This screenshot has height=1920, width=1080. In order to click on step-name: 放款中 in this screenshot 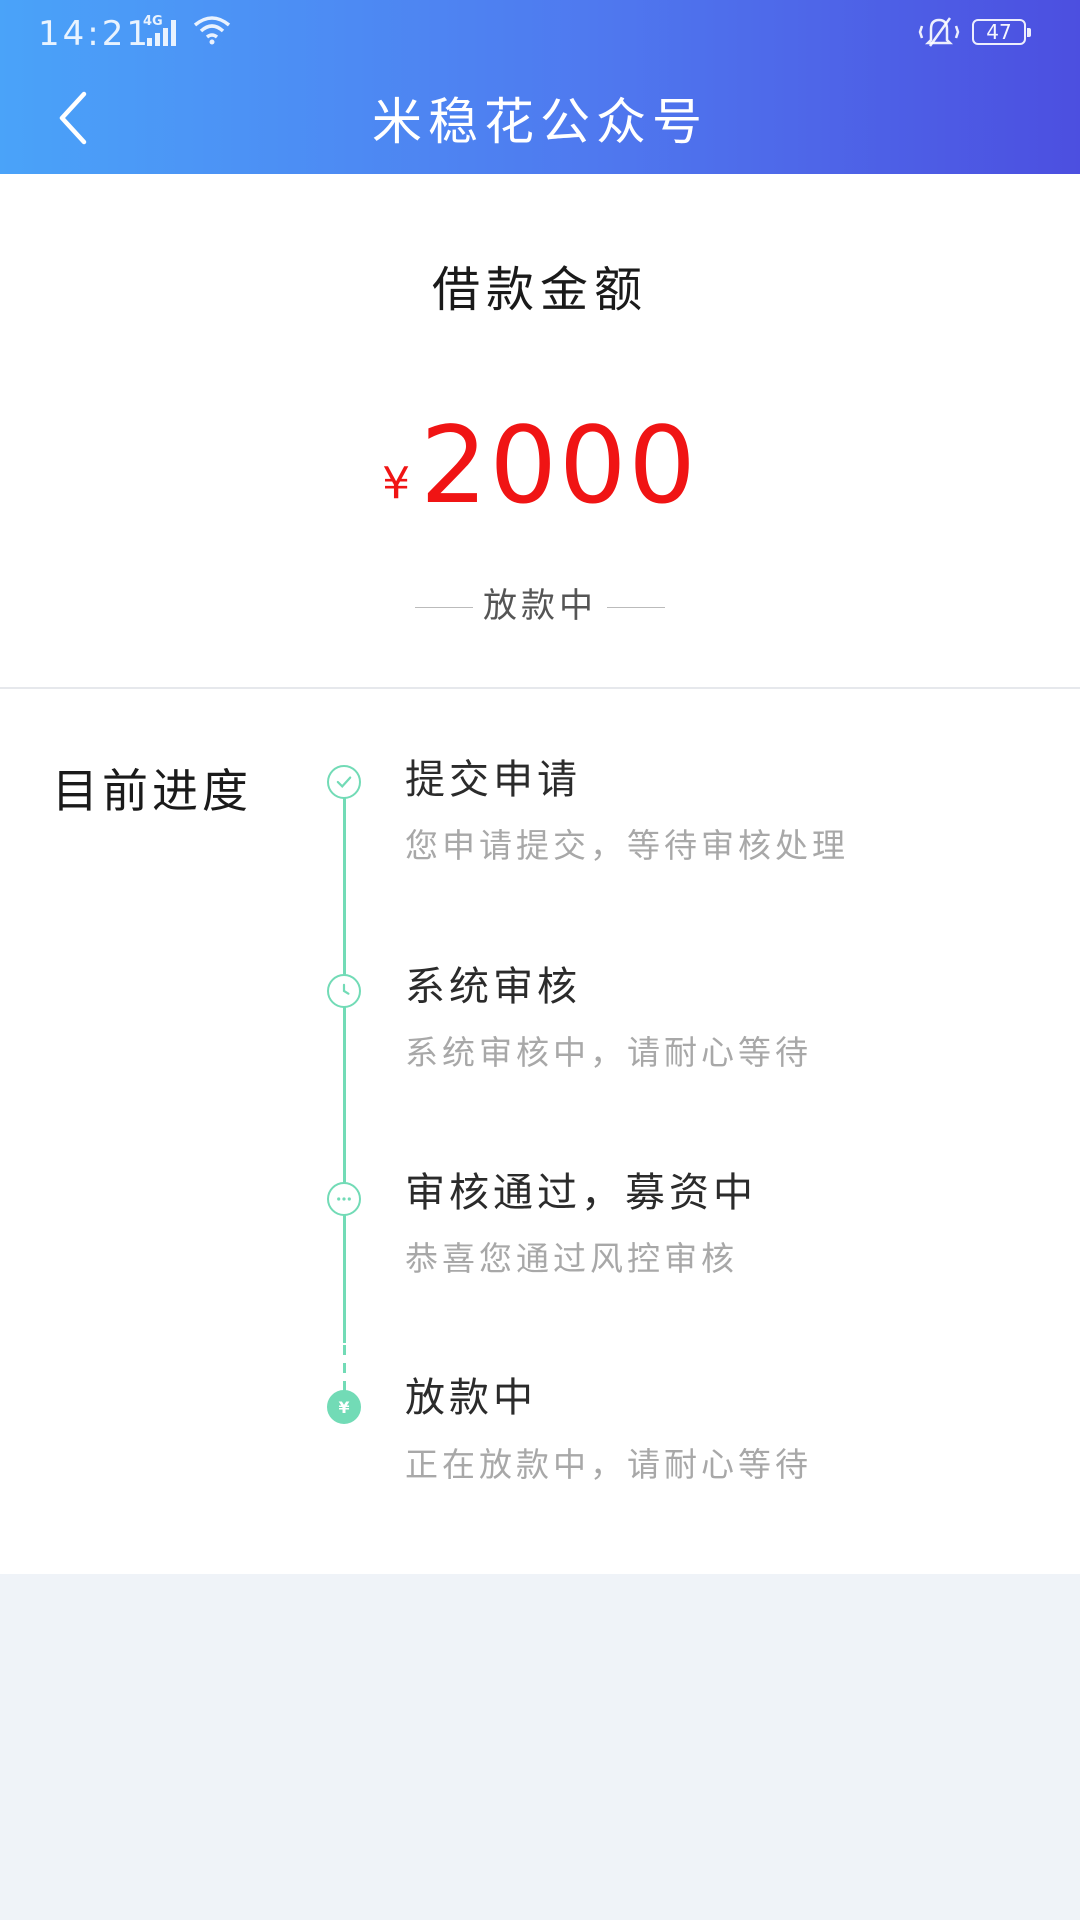, I will do `click(471, 1398)`.